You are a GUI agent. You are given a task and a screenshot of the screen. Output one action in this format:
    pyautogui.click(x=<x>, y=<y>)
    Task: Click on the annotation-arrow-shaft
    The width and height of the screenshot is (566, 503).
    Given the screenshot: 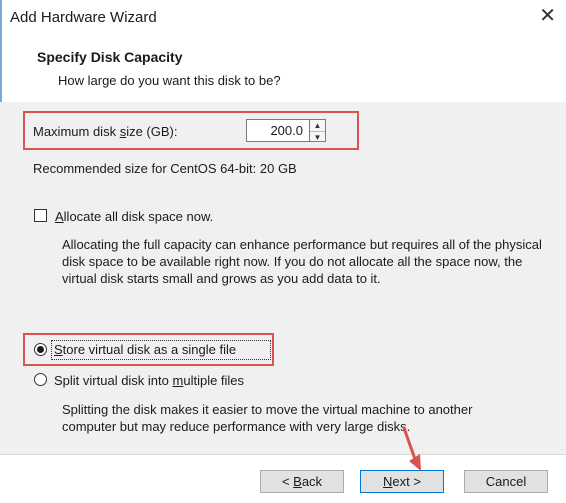 What is the action you would take?
    pyautogui.click(x=410, y=445)
    